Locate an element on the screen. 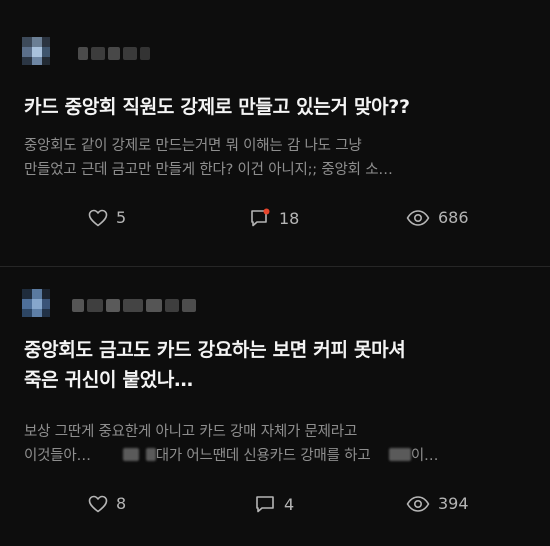 The image size is (550, 546). post-title-line: 중앙회도 금고도 카드 강요하는 보면 커피 못마셔 is located at coordinates (215, 350).